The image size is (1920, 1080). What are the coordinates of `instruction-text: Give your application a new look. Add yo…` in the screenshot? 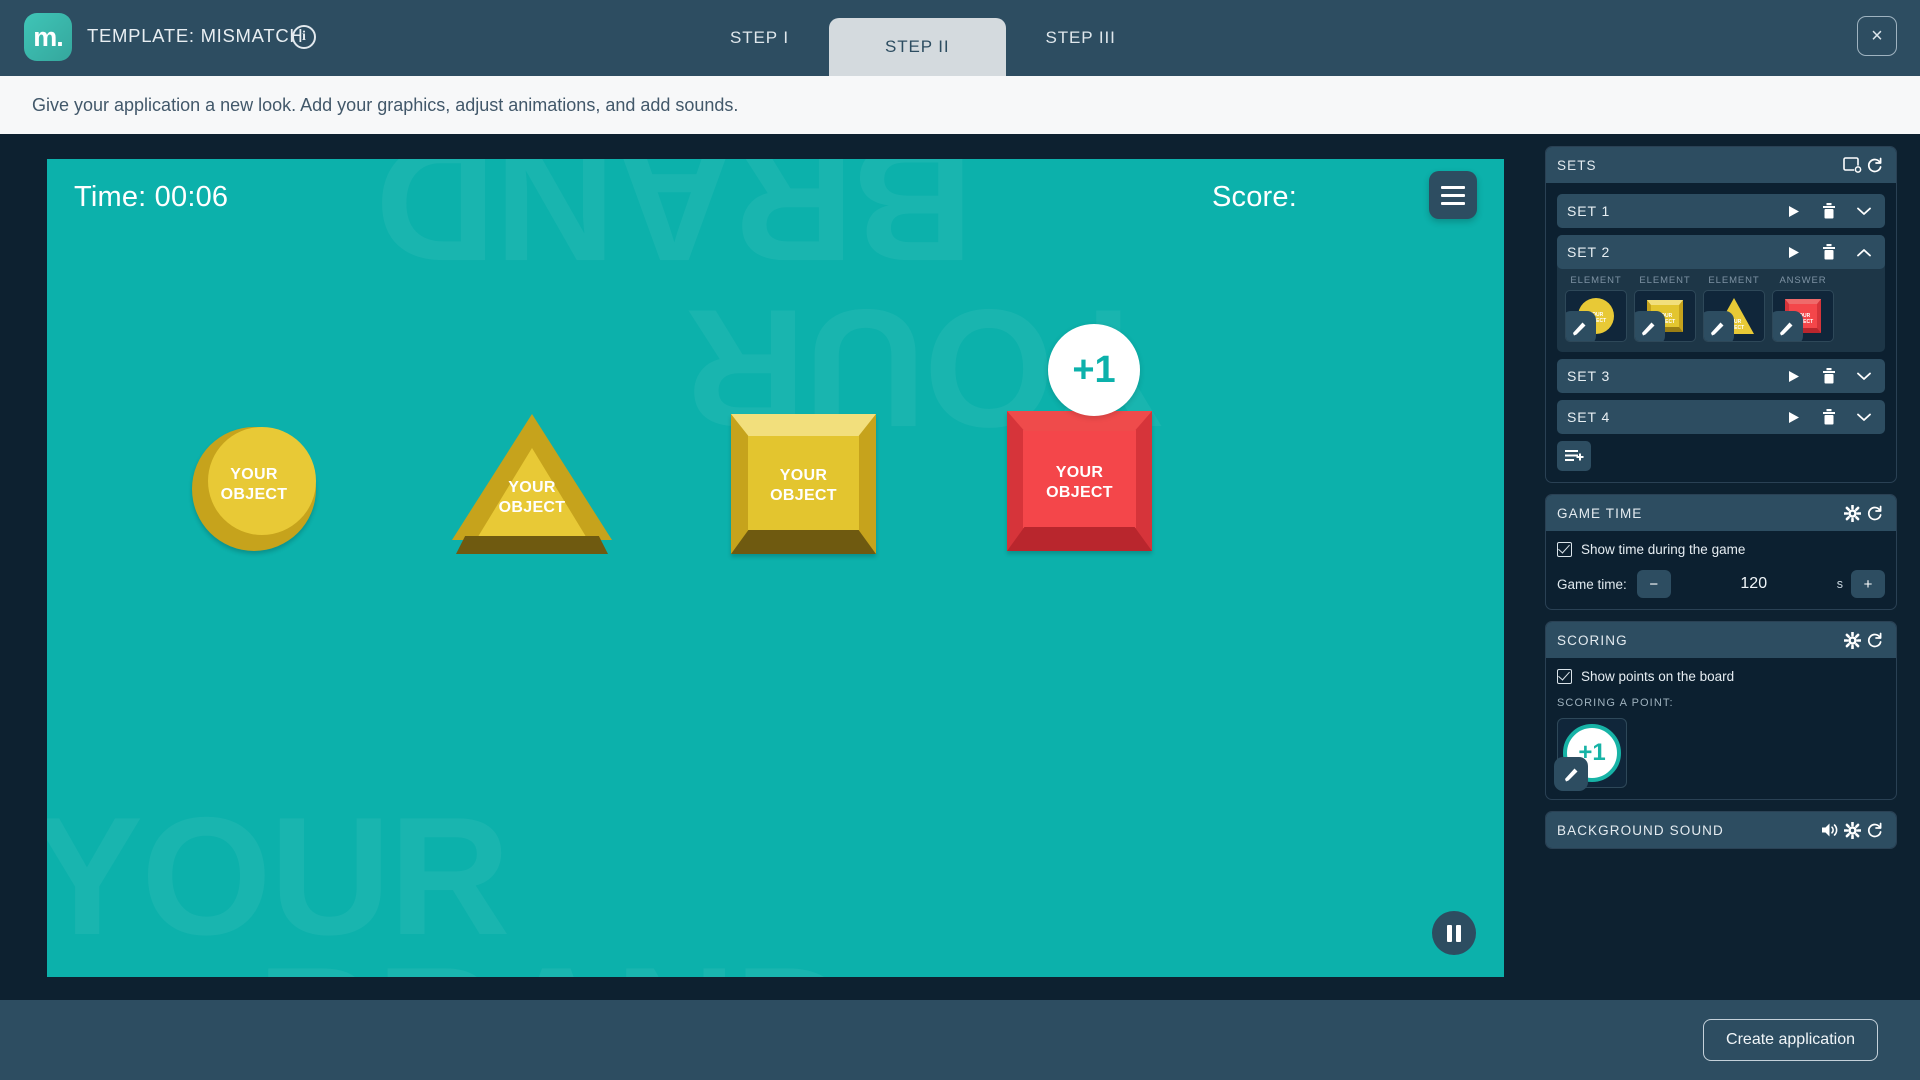 It's located at (385, 104).